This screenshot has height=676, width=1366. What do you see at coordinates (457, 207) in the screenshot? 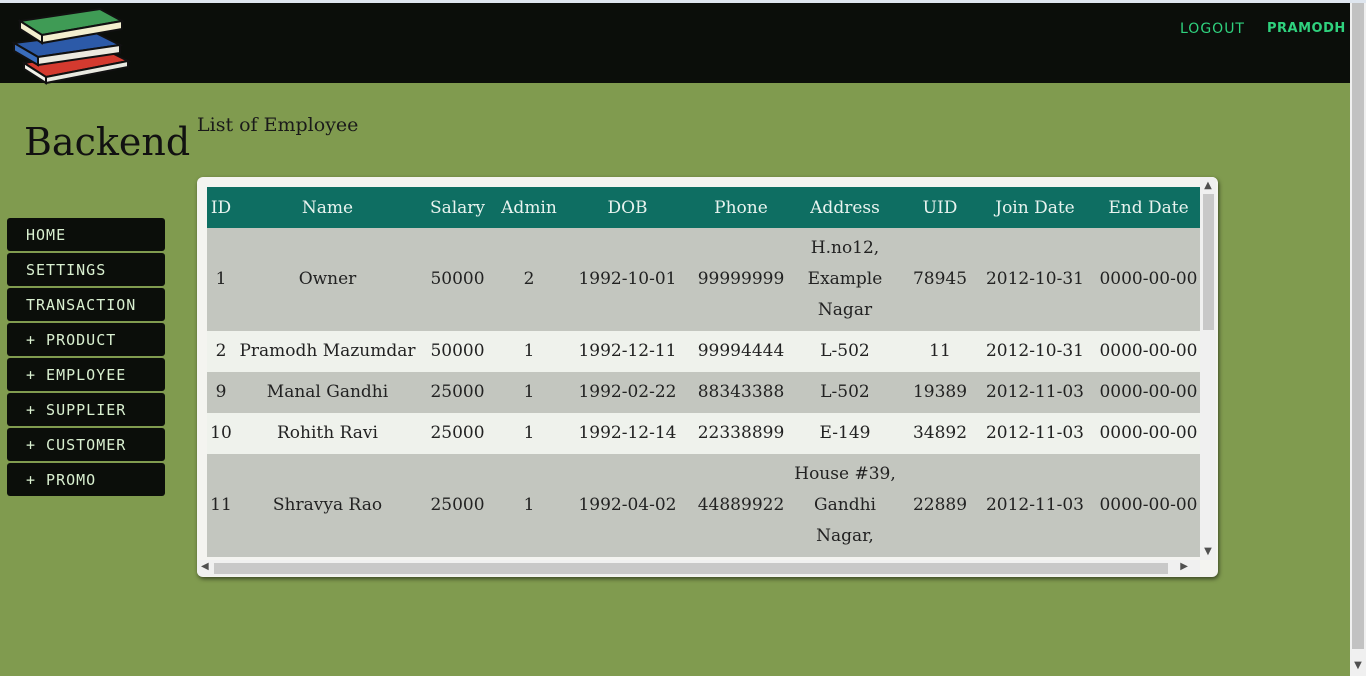
I see `column-header: Salary` at bounding box center [457, 207].